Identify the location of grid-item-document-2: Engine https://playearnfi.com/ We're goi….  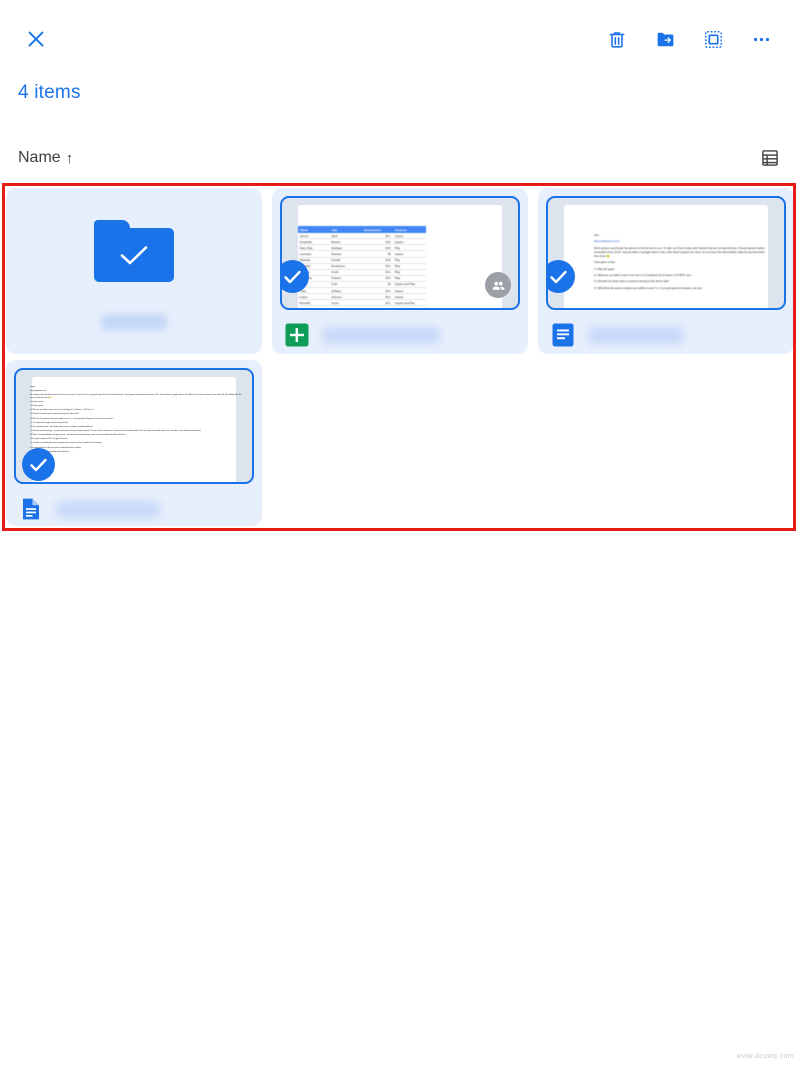
(134, 443).